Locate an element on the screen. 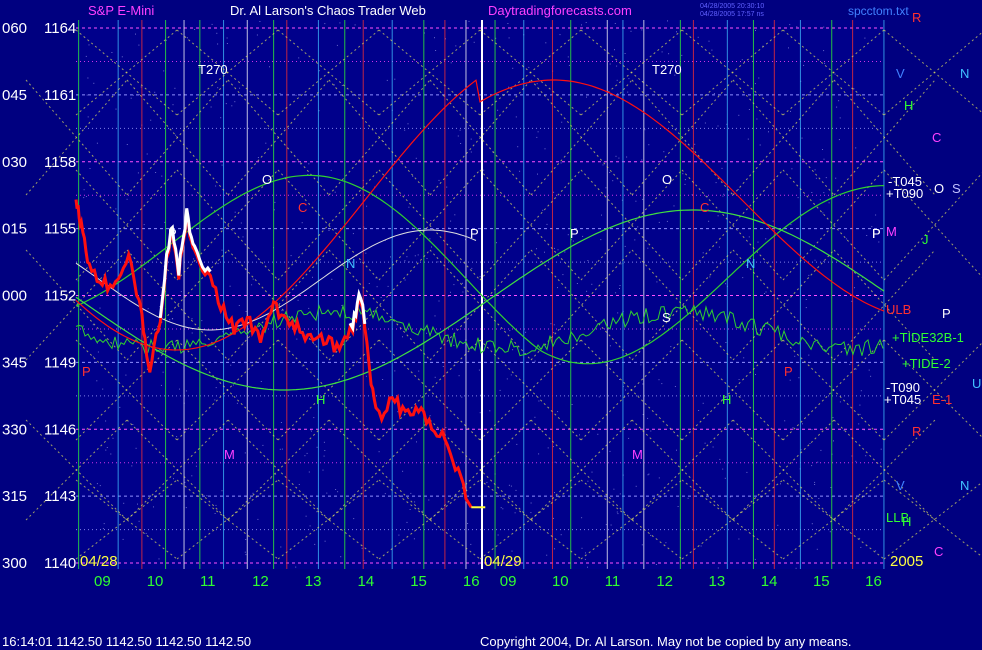  right-label: S is located at coordinates (956, 188).